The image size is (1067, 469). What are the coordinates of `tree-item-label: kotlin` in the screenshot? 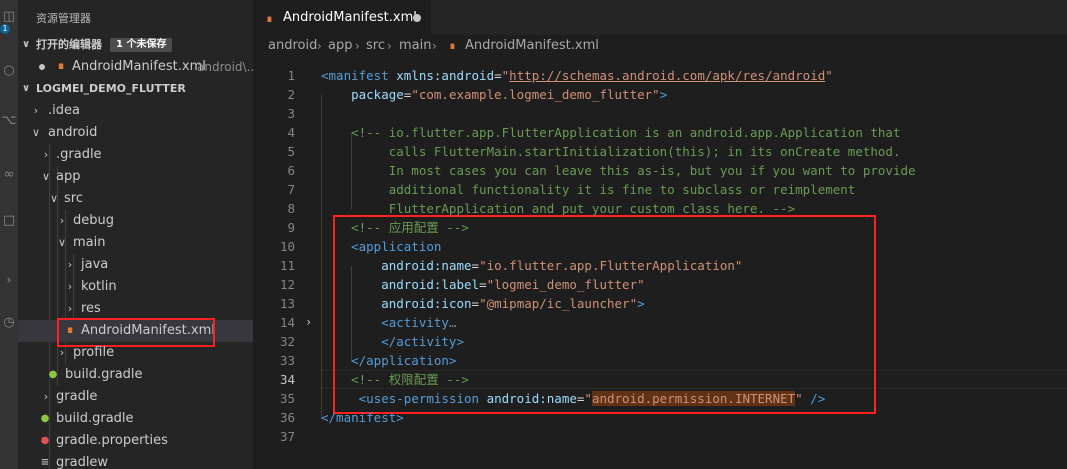 It's located at (99, 286).